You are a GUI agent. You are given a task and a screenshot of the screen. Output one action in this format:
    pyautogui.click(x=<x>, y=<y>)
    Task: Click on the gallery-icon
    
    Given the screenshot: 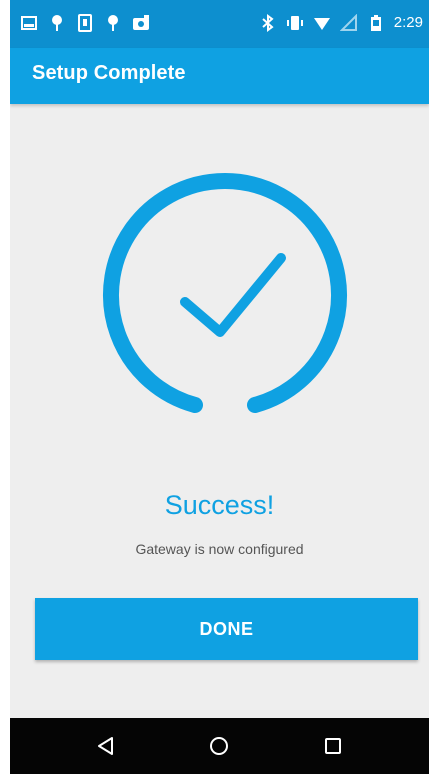 What is the action you would take?
    pyautogui.click(x=29, y=23)
    